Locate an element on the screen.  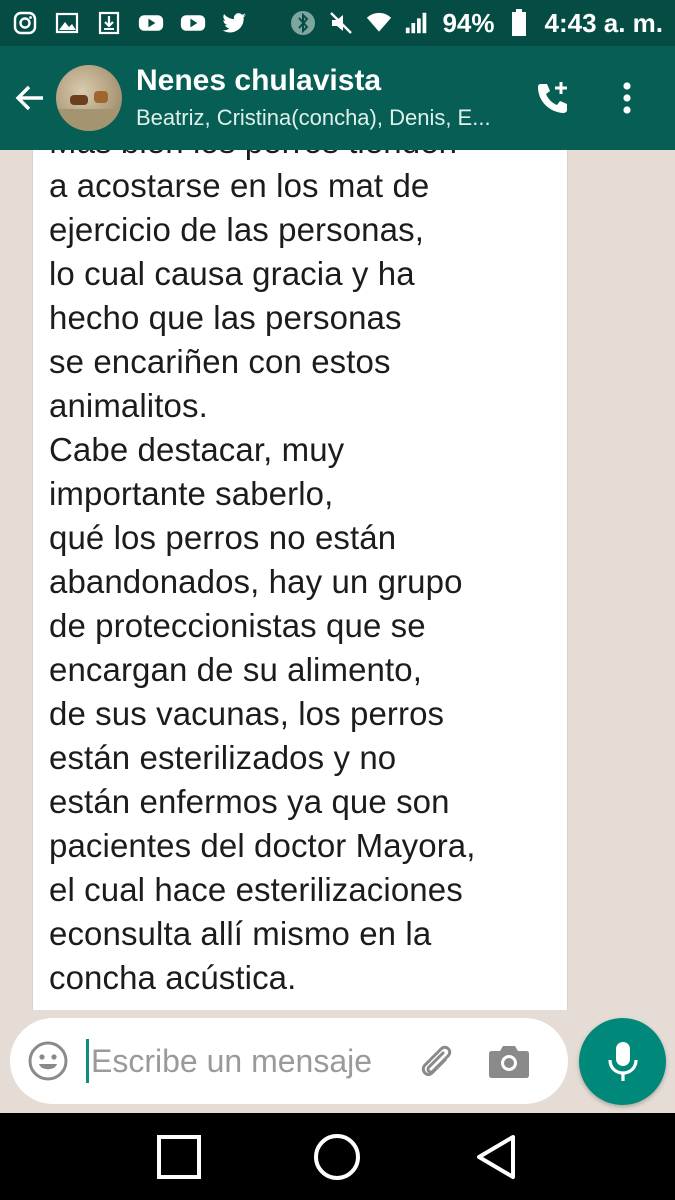
attach-button is located at coordinates (435, 1061).